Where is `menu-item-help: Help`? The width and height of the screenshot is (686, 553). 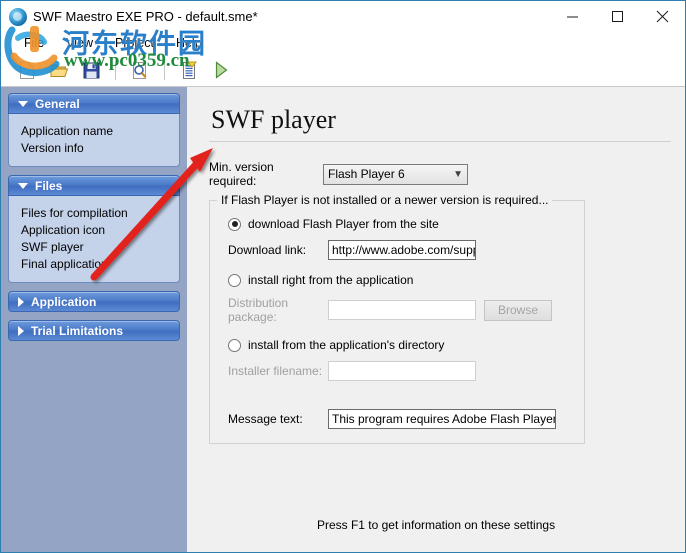
menu-item-help: Help is located at coordinates (189, 43).